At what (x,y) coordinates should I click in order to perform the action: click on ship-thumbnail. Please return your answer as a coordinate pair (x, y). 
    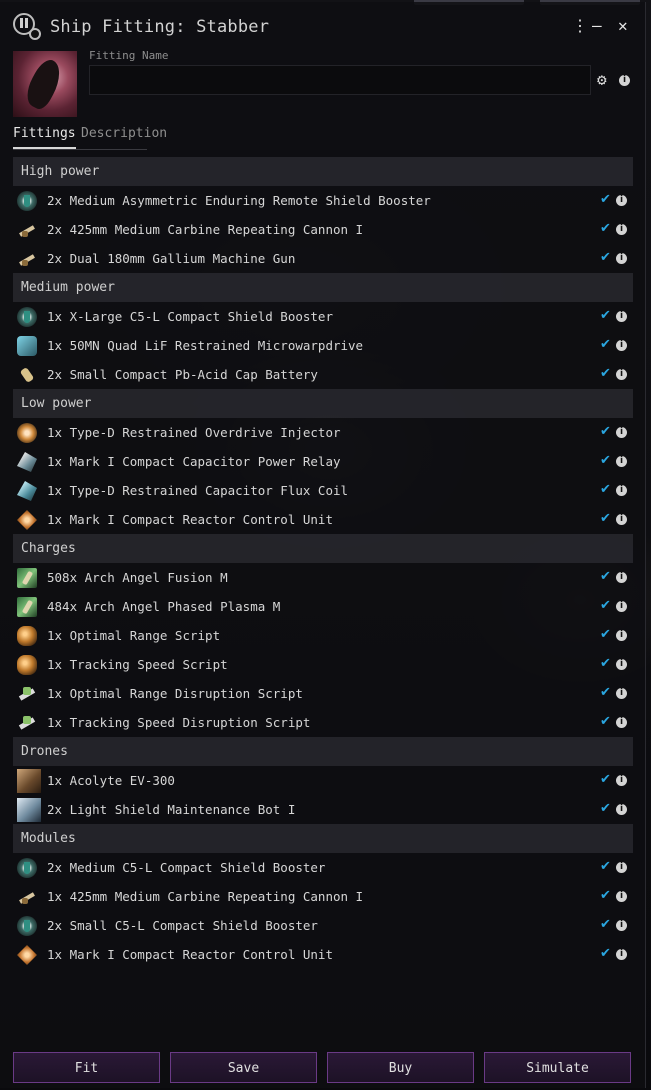
    Looking at the image, I should click on (45, 84).